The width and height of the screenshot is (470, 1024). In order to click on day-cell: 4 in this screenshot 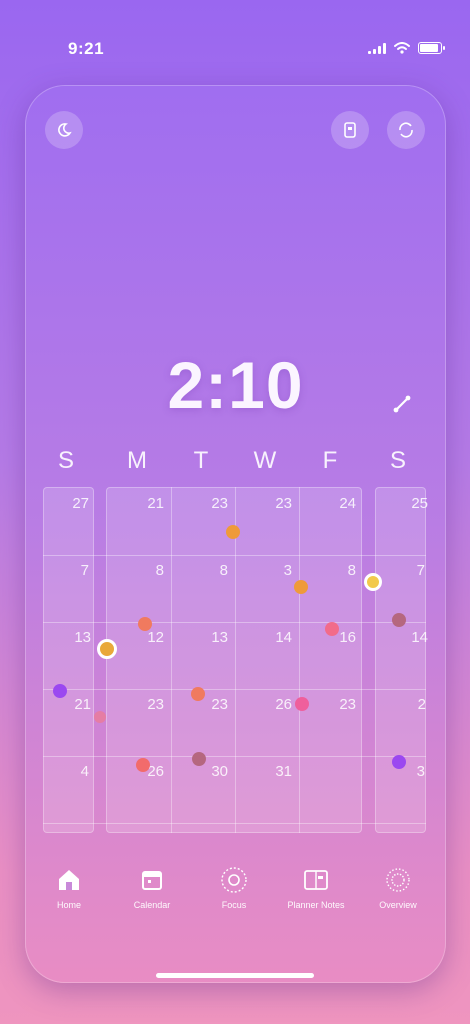, I will do `click(85, 771)`.